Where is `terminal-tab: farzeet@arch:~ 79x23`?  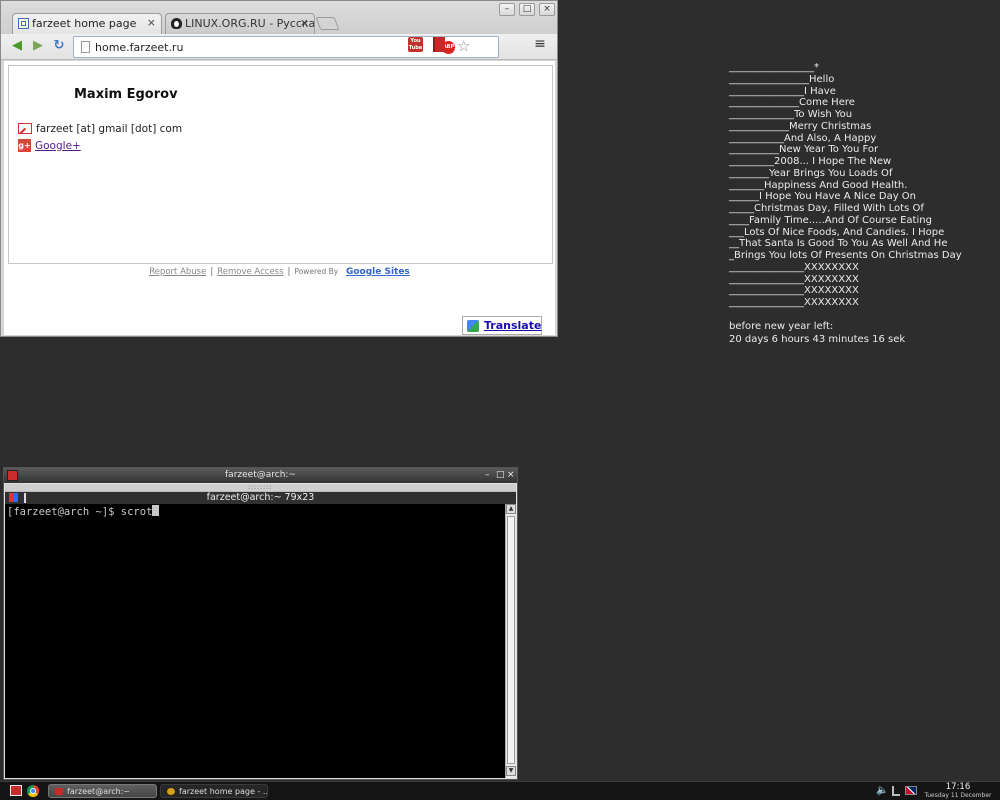 terminal-tab: farzeet@arch:~ 79x23 is located at coordinates (260, 498).